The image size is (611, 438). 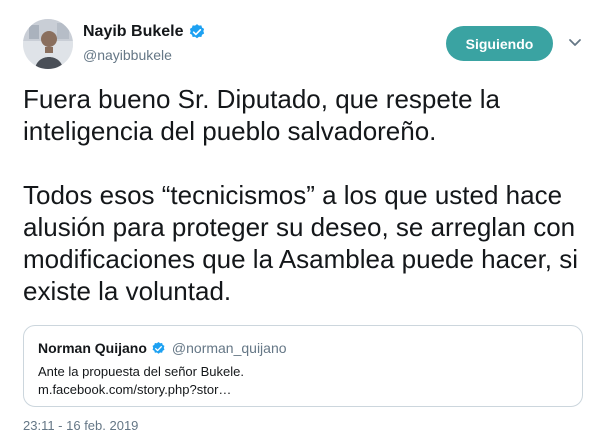 I want to click on quoted-tweet-header: Norman Quijano @norman_quijano, so click(x=162, y=348).